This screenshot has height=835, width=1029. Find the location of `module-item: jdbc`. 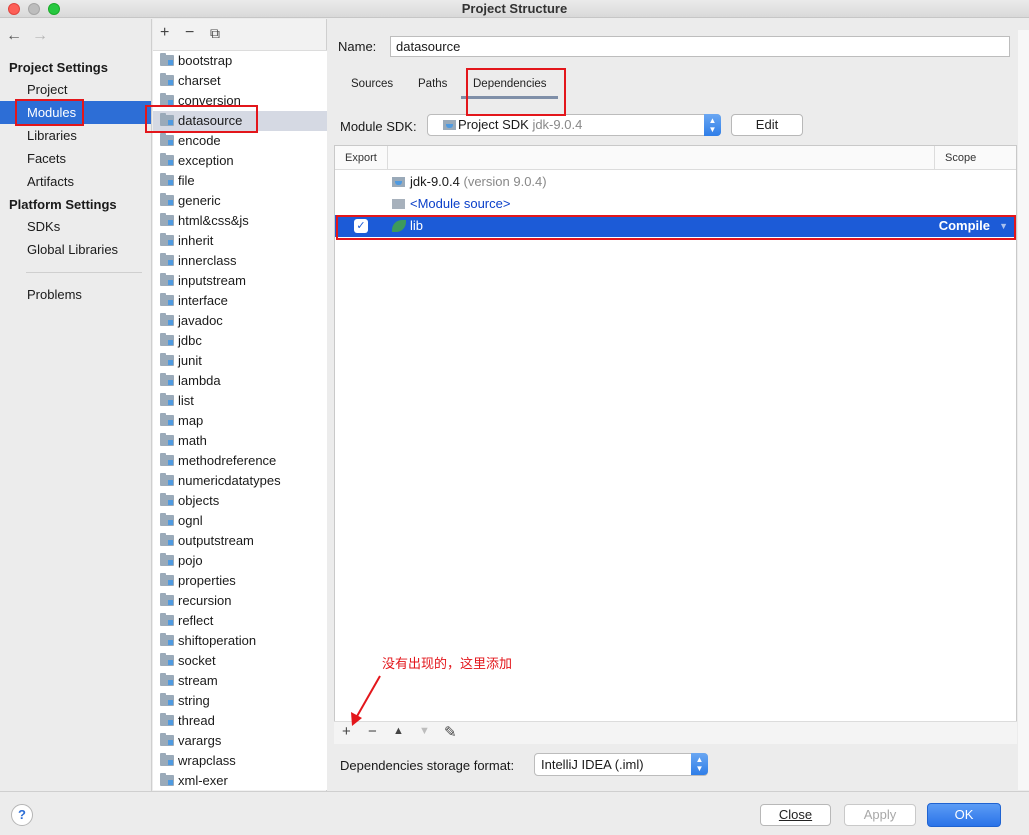

module-item: jdbc is located at coordinates (240, 341).